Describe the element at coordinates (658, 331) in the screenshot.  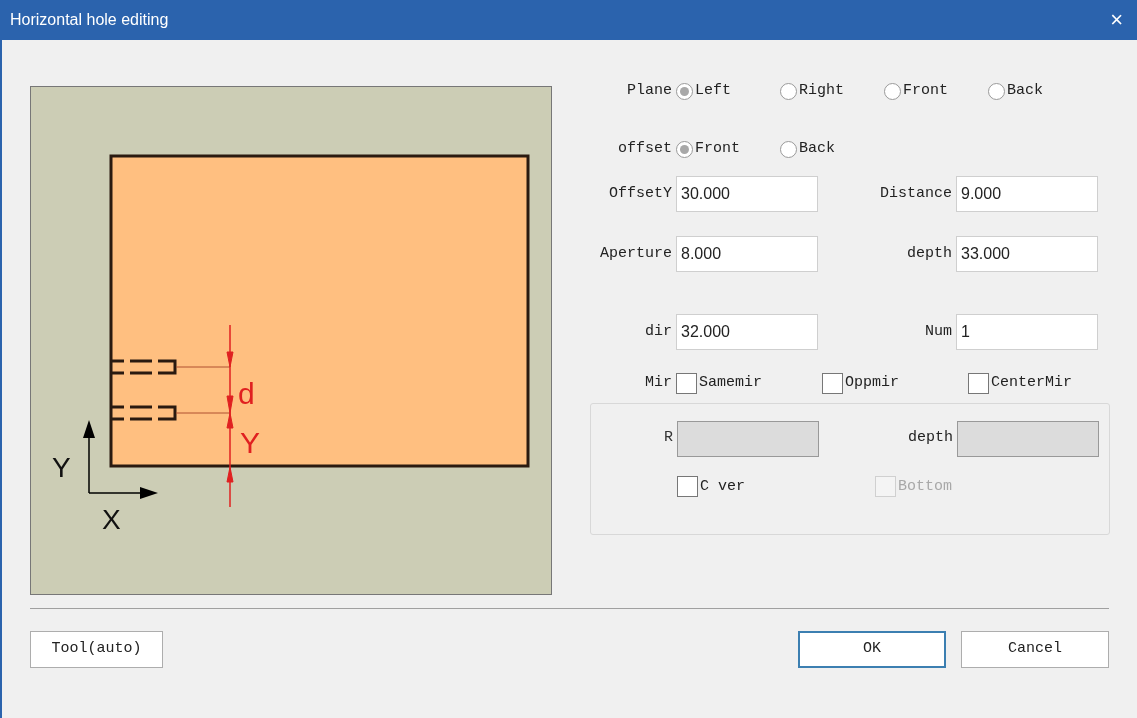
I see `field-label: dir` at that location.